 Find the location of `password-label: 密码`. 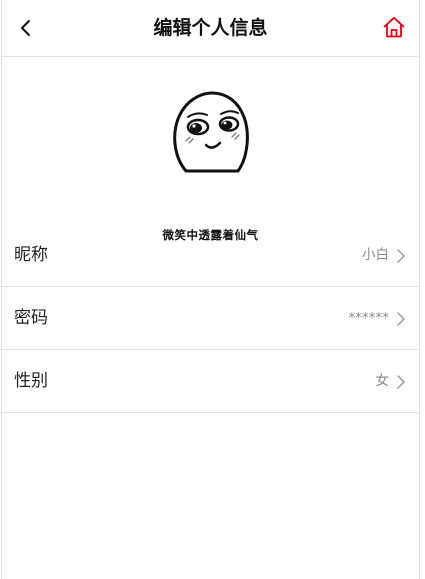

password-label: 密码 is located at coordinates (31, 318).